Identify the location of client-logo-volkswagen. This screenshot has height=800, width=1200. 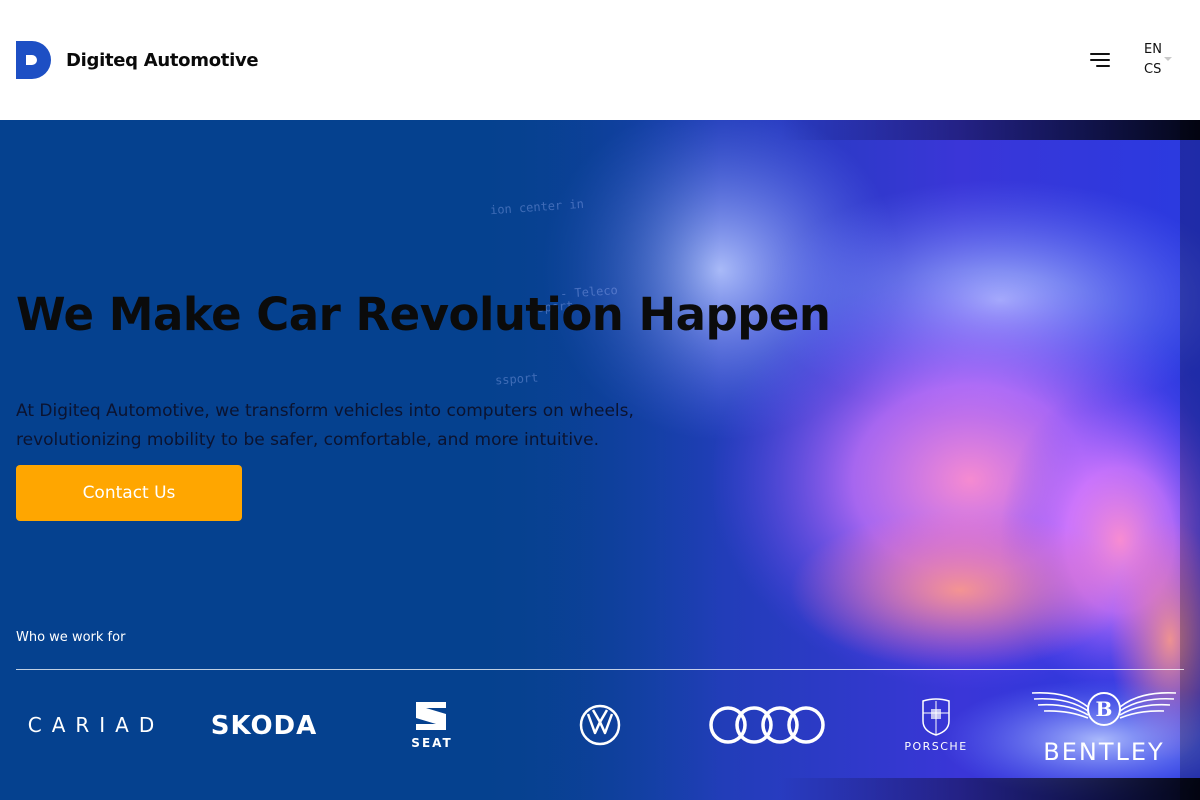
(600, 725).